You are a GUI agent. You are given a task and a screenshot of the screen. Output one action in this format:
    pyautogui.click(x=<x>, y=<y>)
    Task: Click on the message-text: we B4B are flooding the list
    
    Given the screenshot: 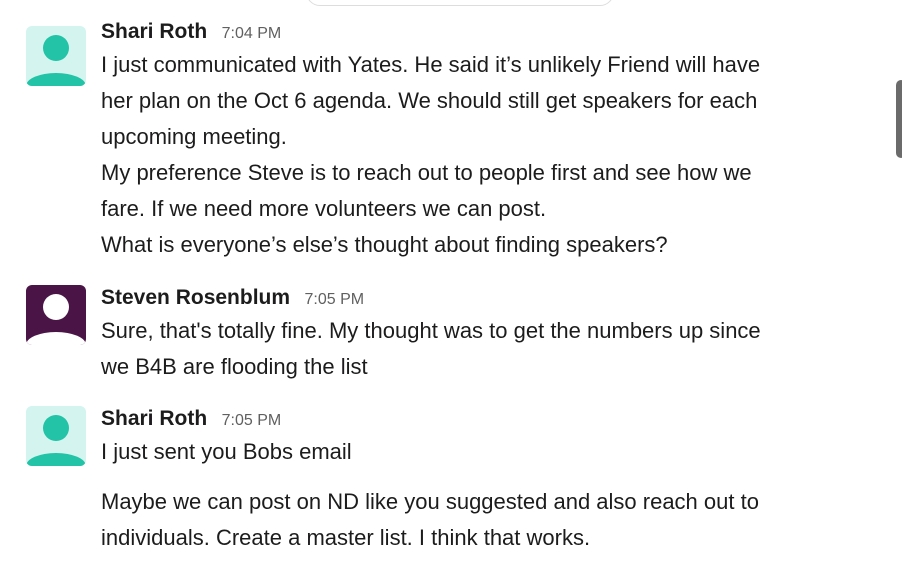 What is the action you would take?
    pyautogui.click(x=234, y=366)
    